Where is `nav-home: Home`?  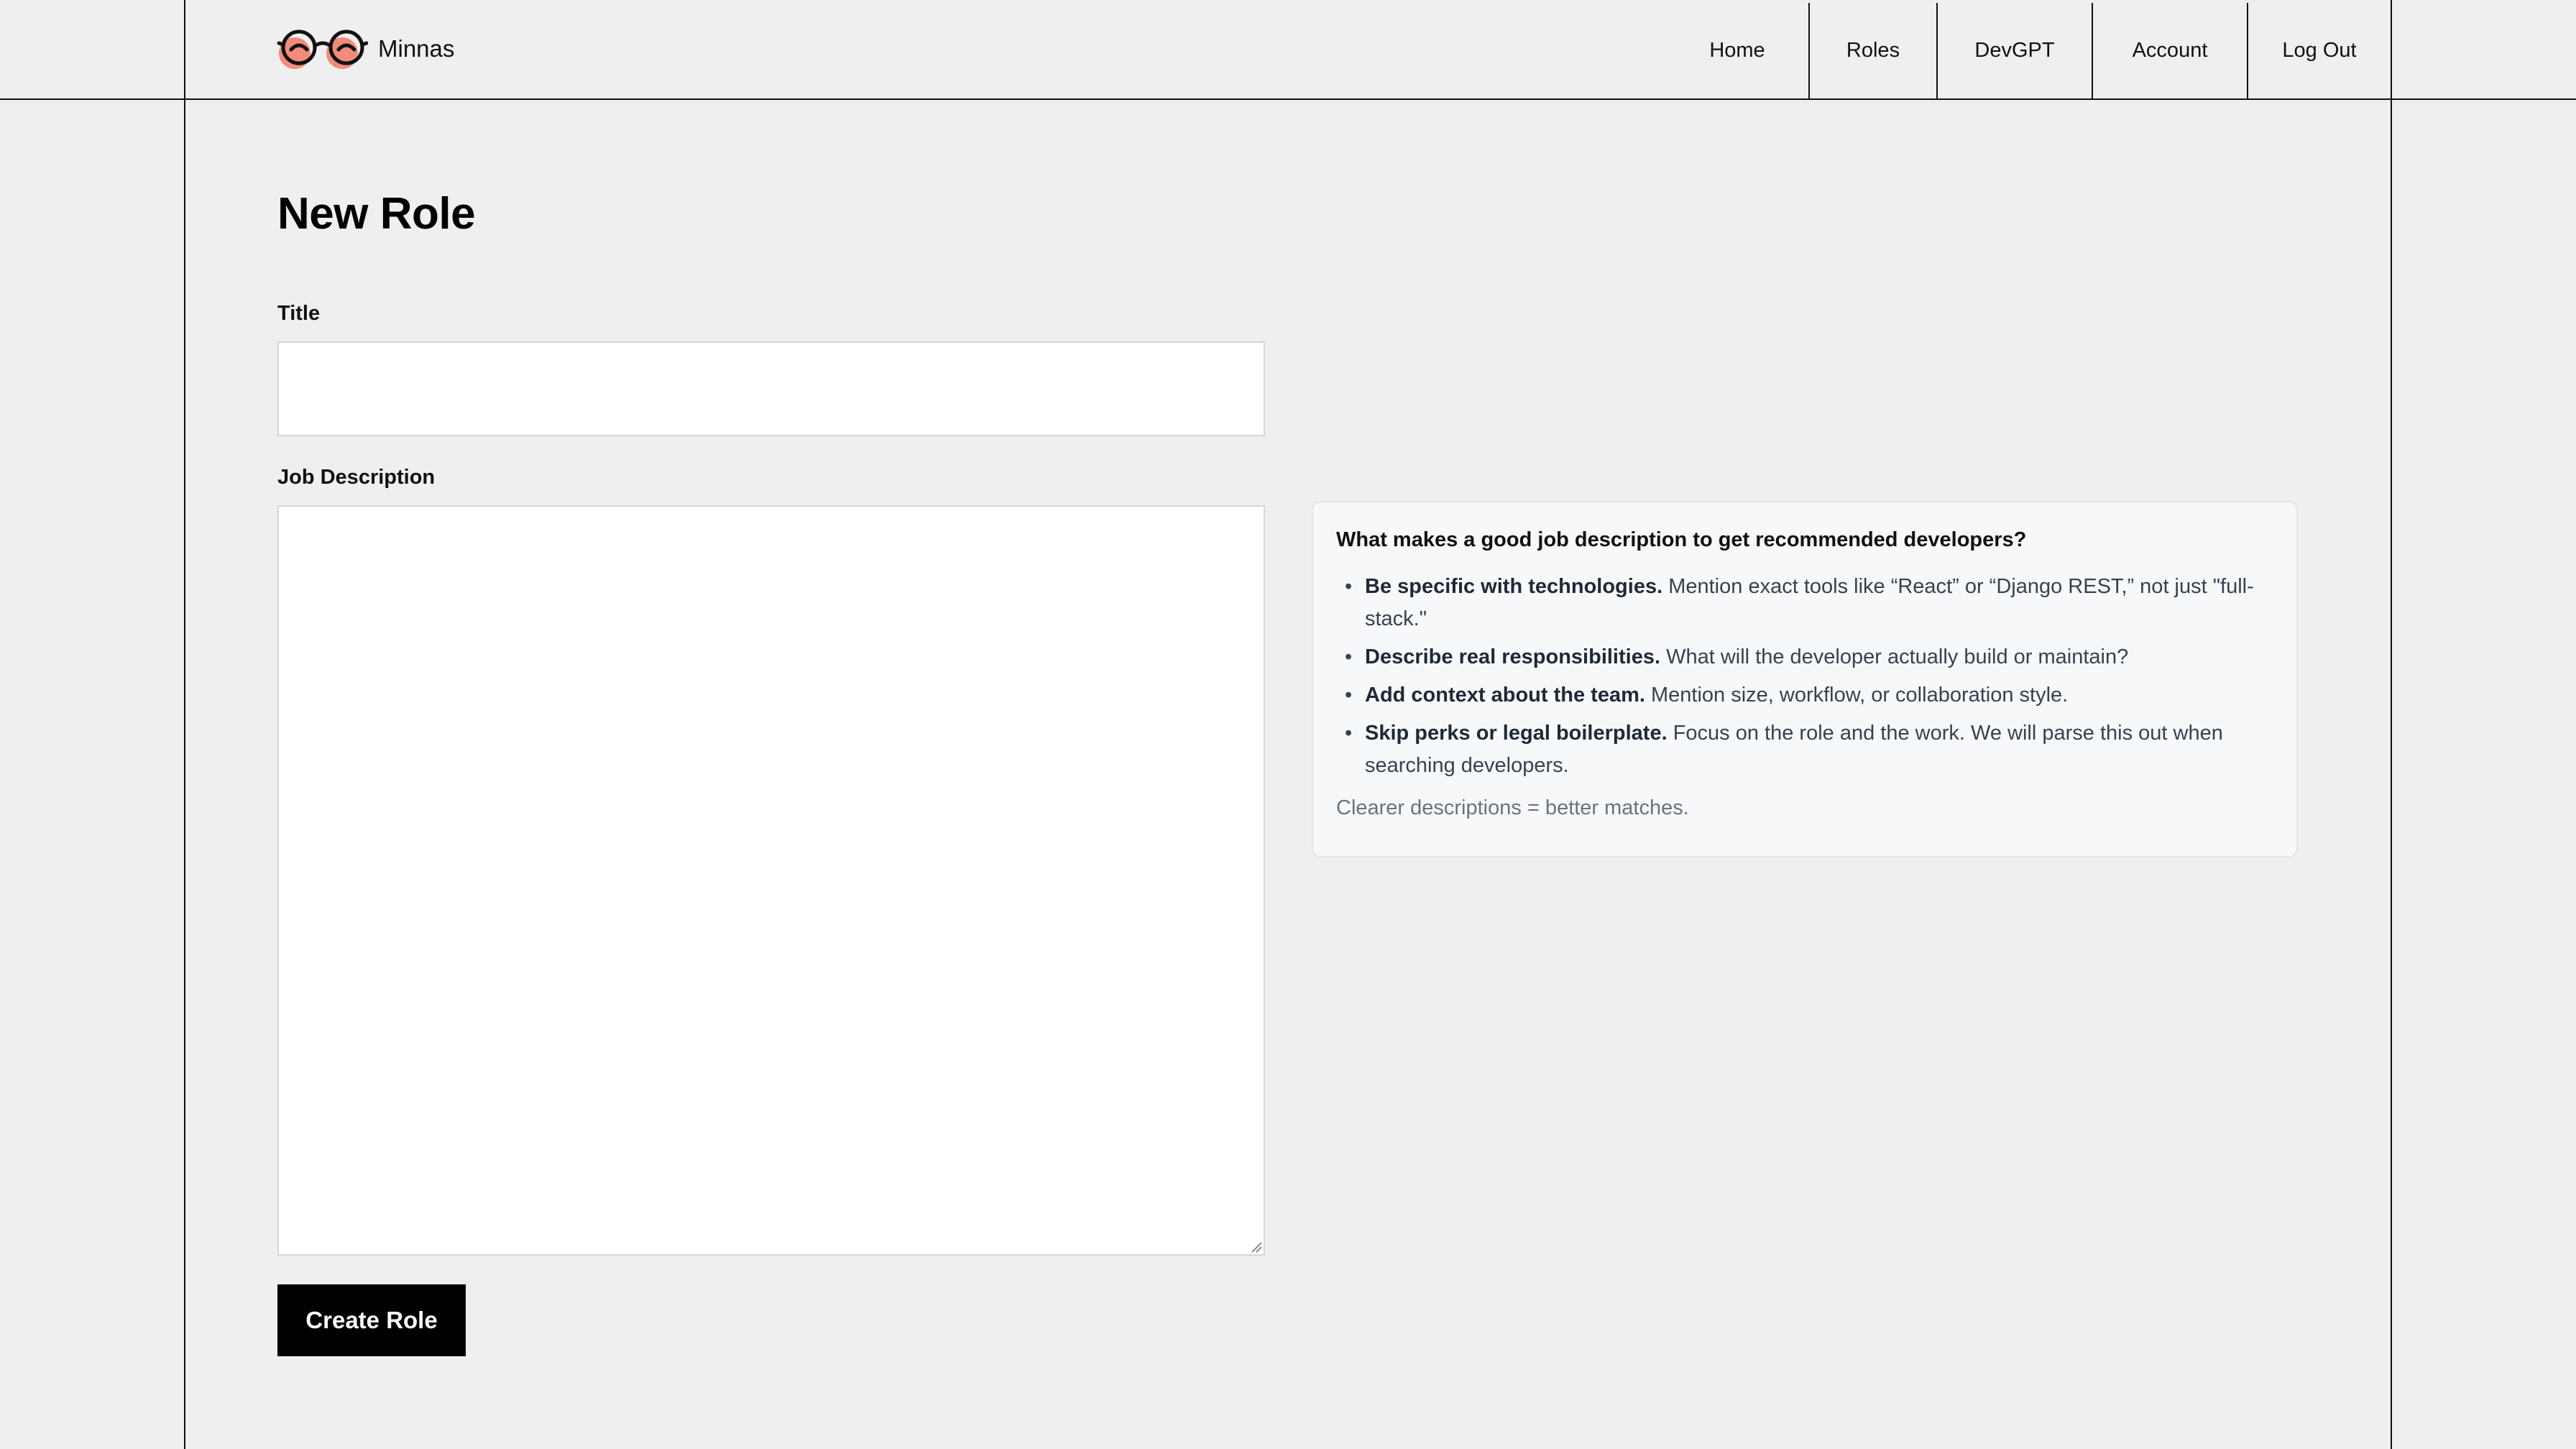 nav-home: Home is located at coordinates (1737, 50).